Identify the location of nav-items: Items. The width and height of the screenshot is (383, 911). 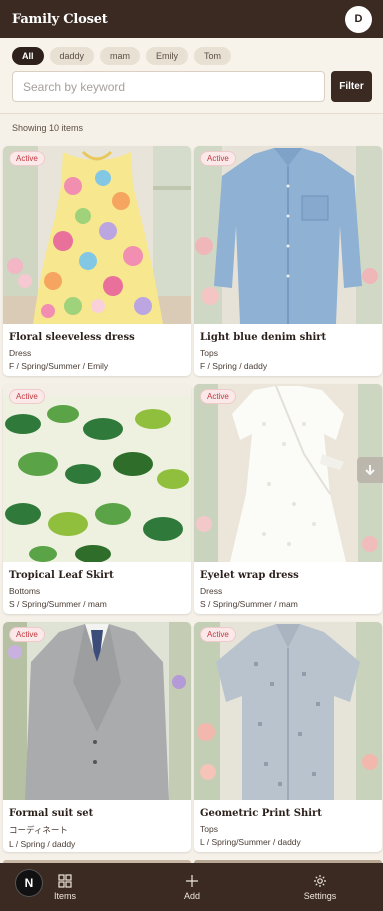
(65, 887).